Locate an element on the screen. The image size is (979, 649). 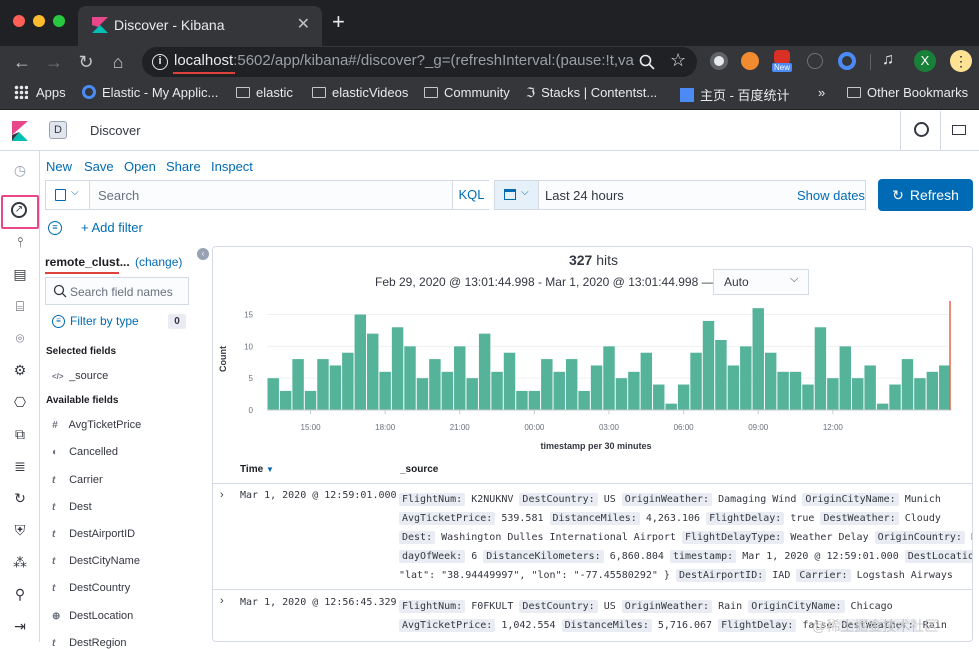
field-destregion: t DestRegion is located at coordinates (89, 643).